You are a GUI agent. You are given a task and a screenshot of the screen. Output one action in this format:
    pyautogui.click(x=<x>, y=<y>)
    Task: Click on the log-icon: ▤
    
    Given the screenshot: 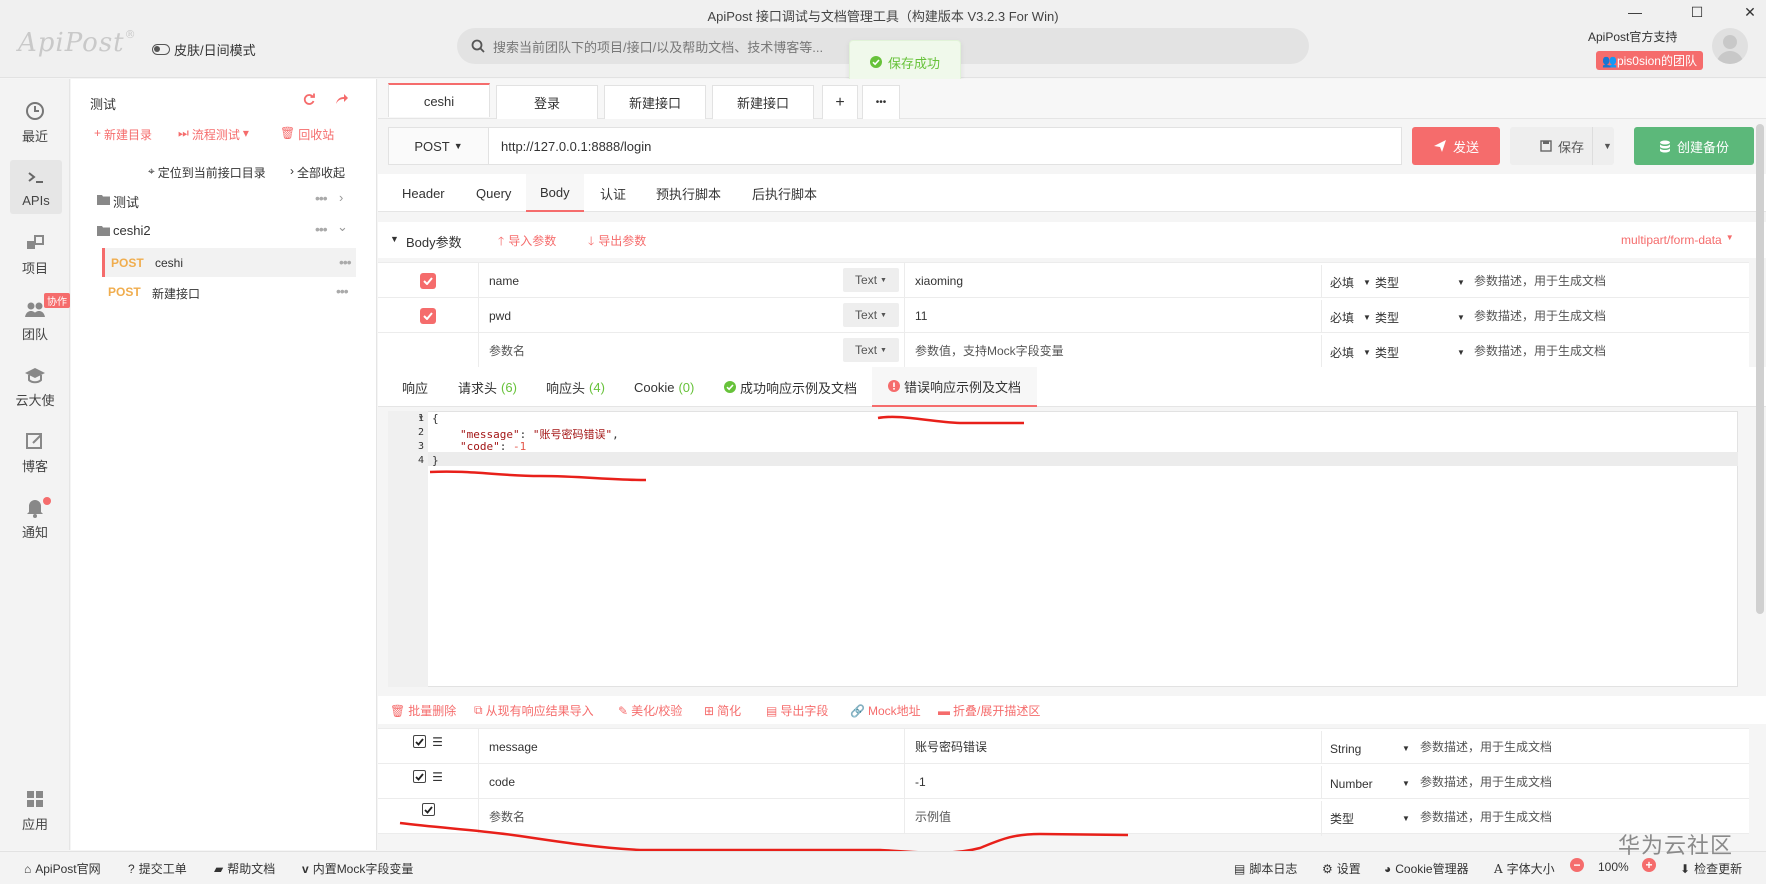 What is the action you would take?
    pyautogui.click(x=1240, y=868)
    